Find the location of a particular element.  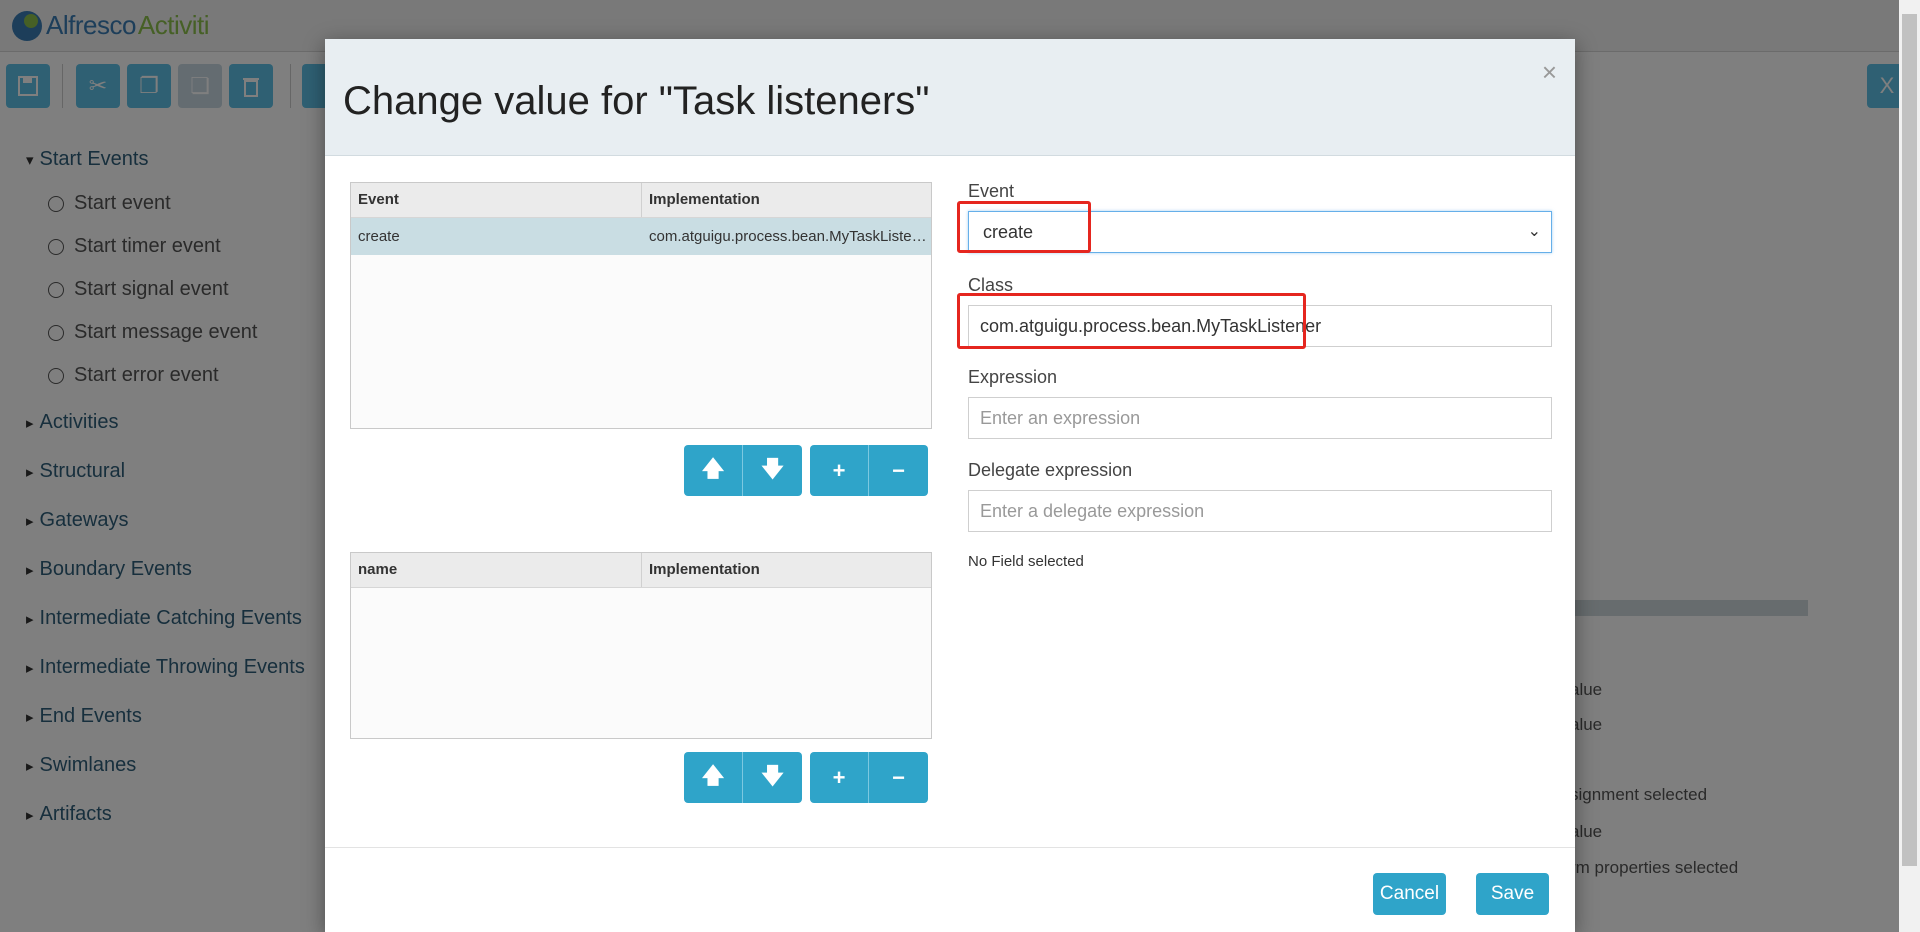

expression-input: Enter an expression is located at coordinates (1260, 418).